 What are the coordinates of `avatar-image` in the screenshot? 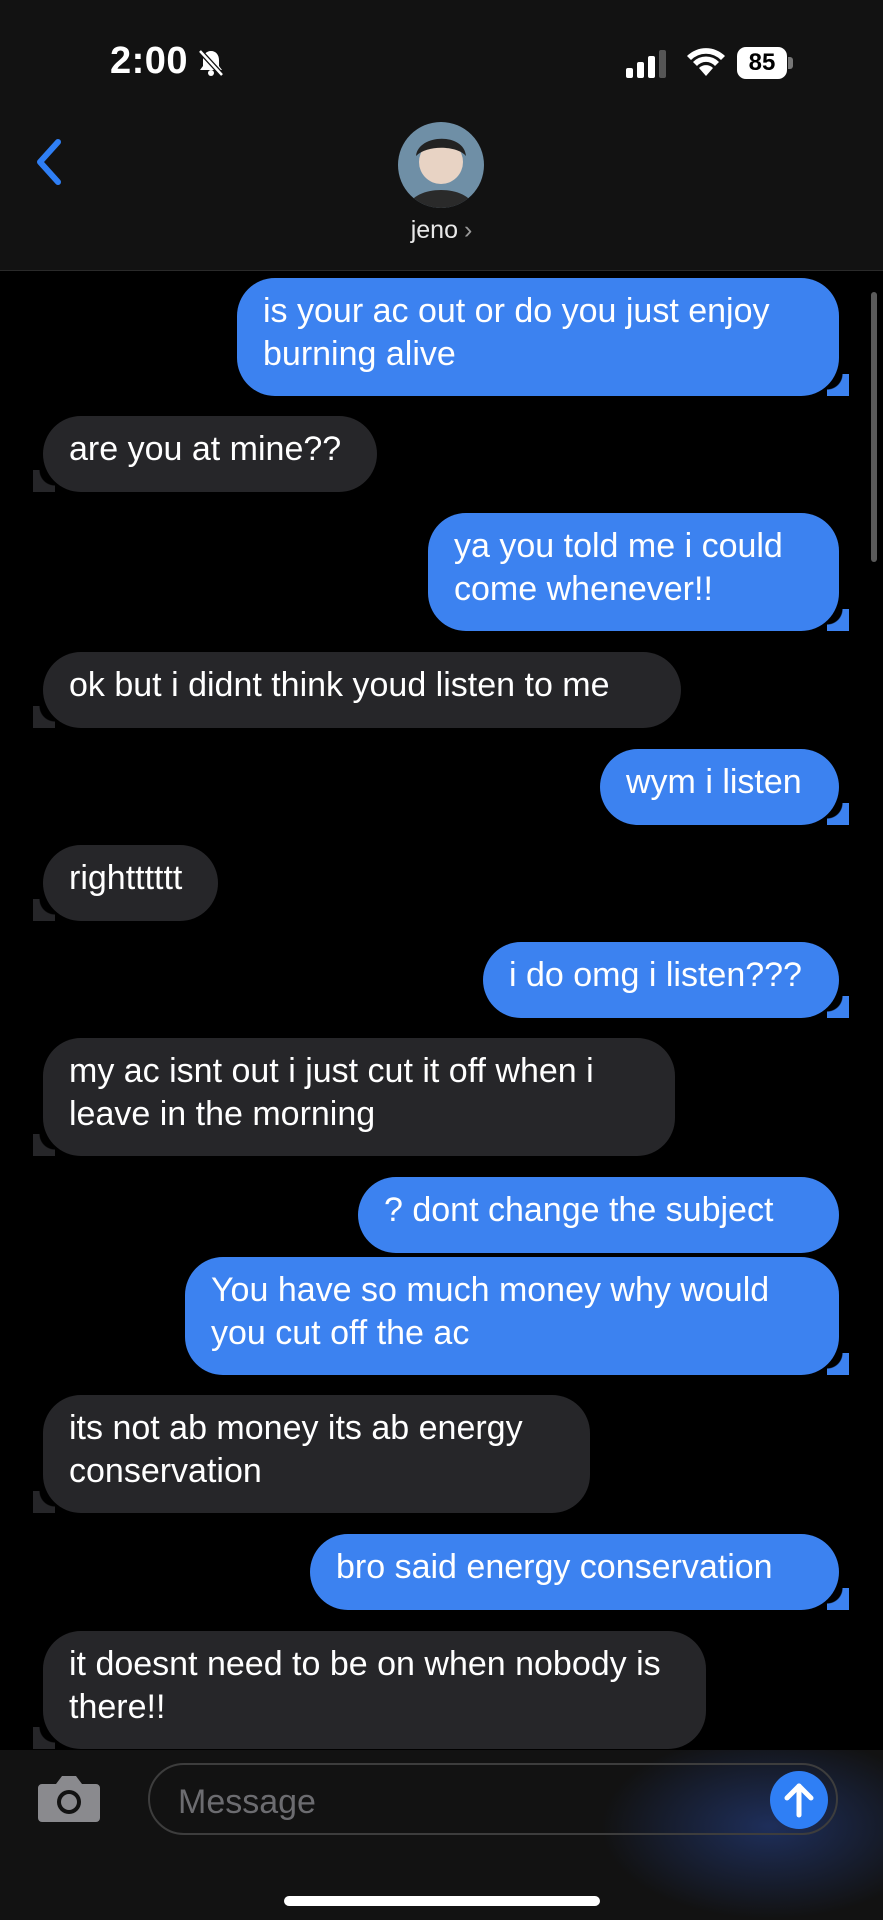 It's located at (441, 165).